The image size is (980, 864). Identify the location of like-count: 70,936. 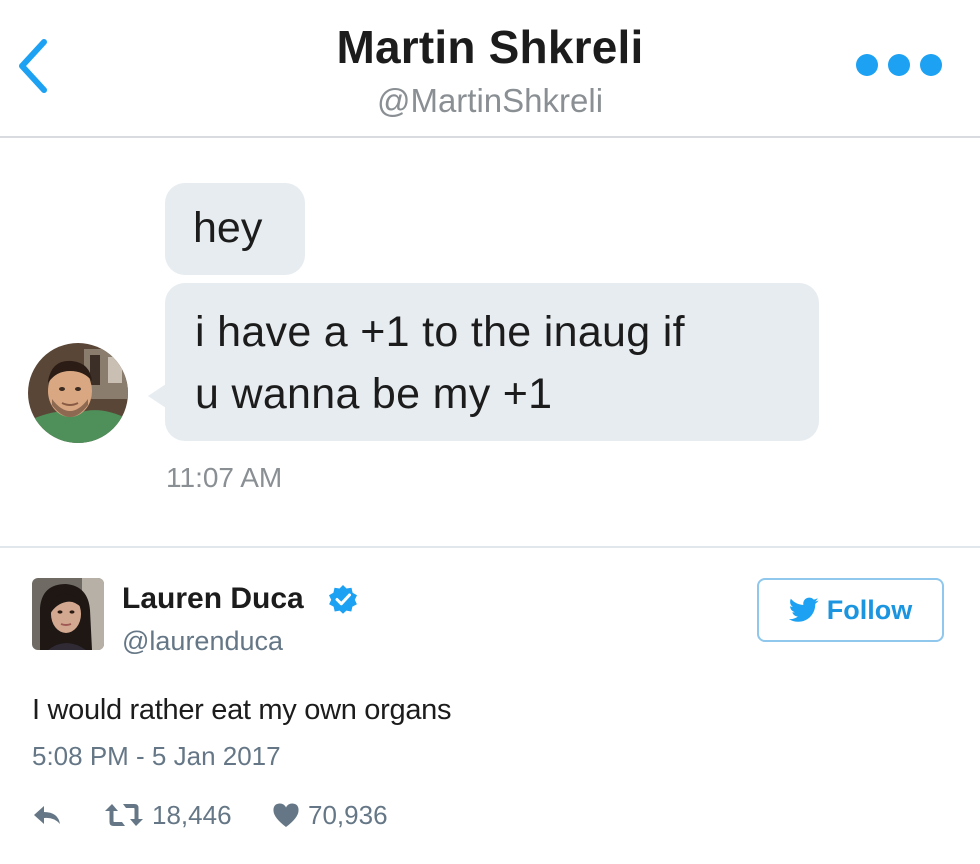
(348, 814).